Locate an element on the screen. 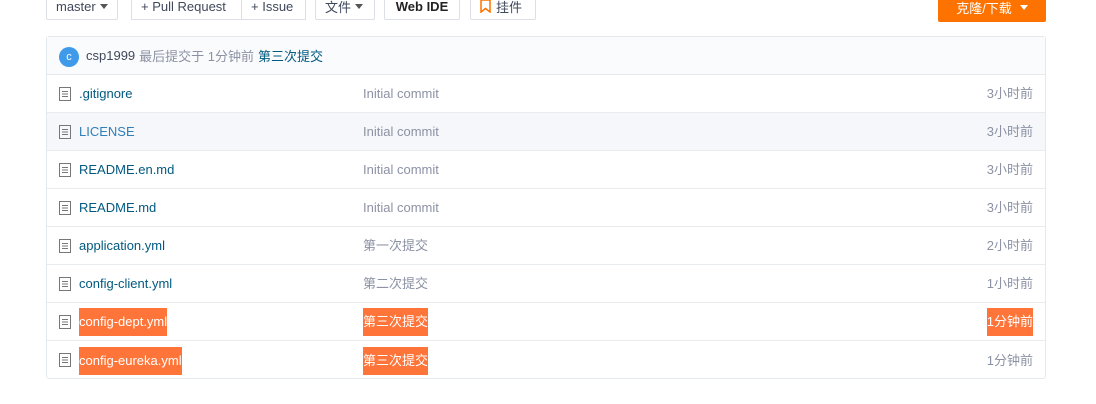  last-commit-bar: c csp1999 最后提交于 1分钟前 第三次提交 is located at coordinates (546, 56).